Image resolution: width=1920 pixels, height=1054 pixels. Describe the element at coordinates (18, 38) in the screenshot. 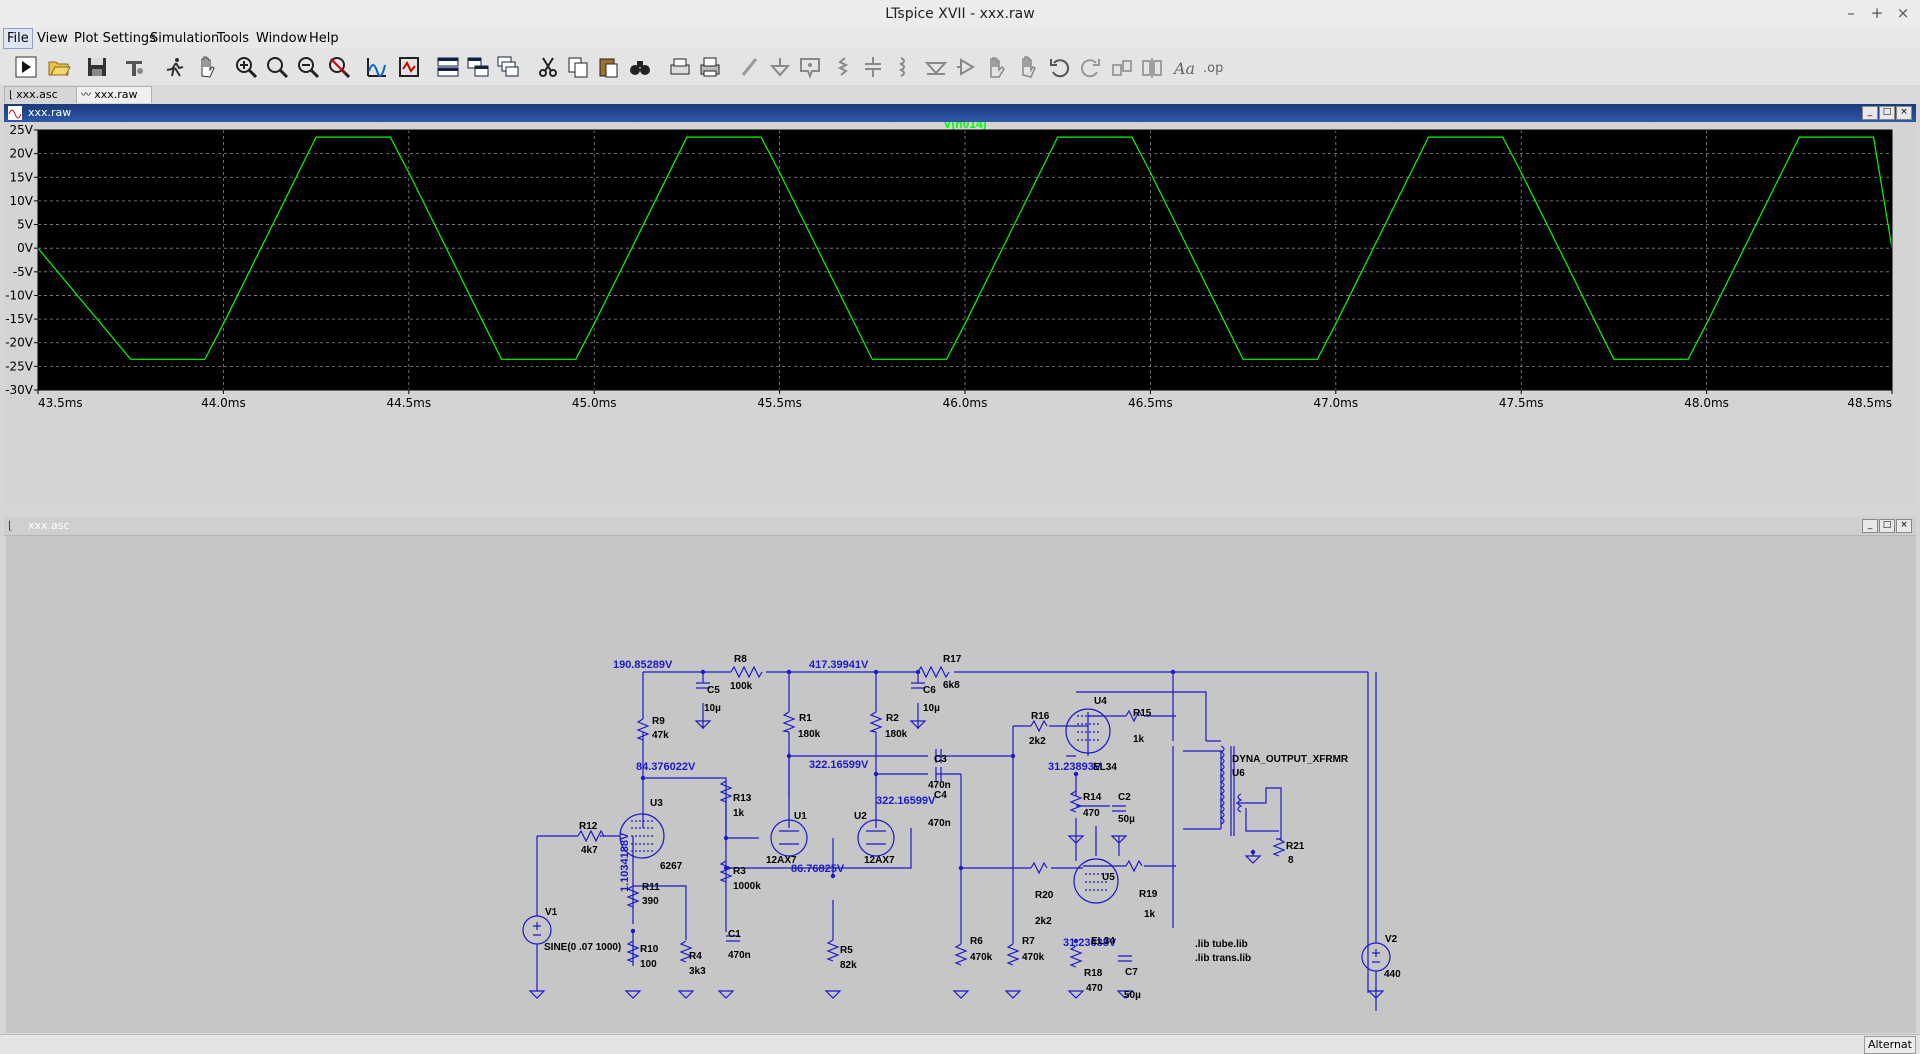

I see `menu-file: File` at that location.